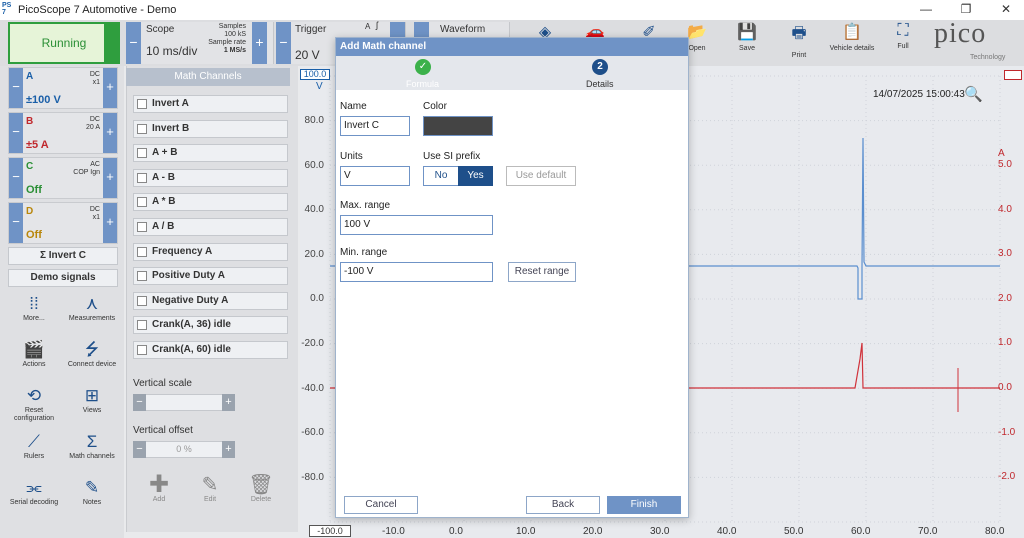  What do you see at coordinates (375, 126) in the screenshot?
I see `name-input: Invert C` at bounding box center [375, 126].